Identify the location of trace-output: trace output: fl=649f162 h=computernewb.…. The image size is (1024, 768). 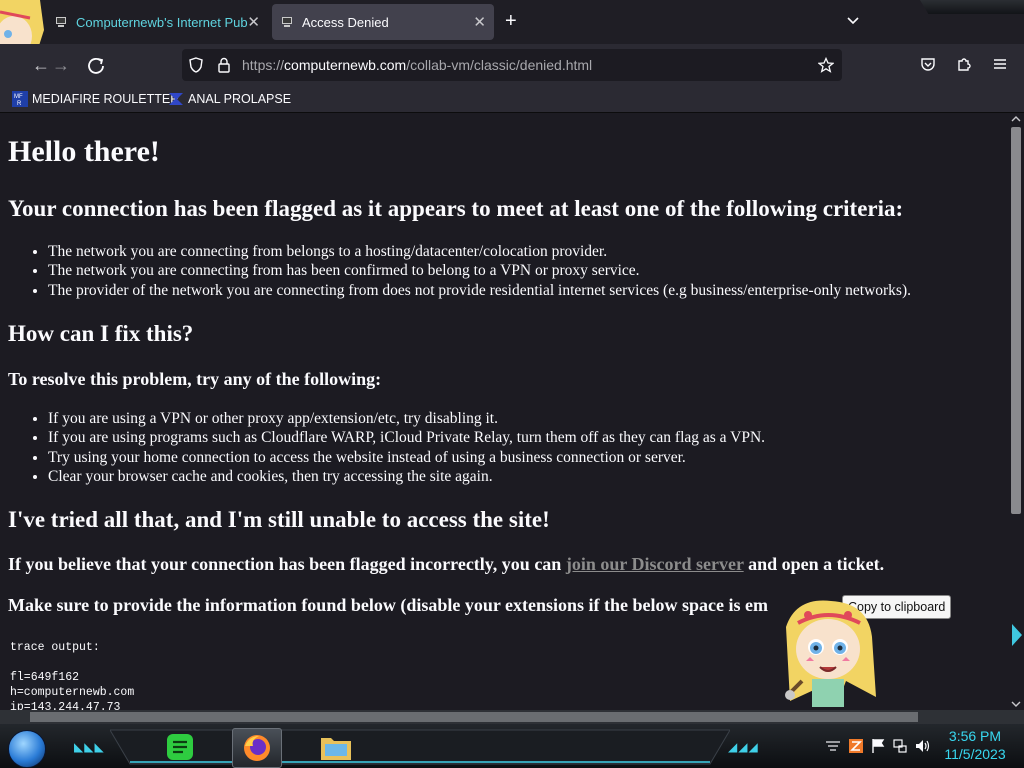
(72, 675).